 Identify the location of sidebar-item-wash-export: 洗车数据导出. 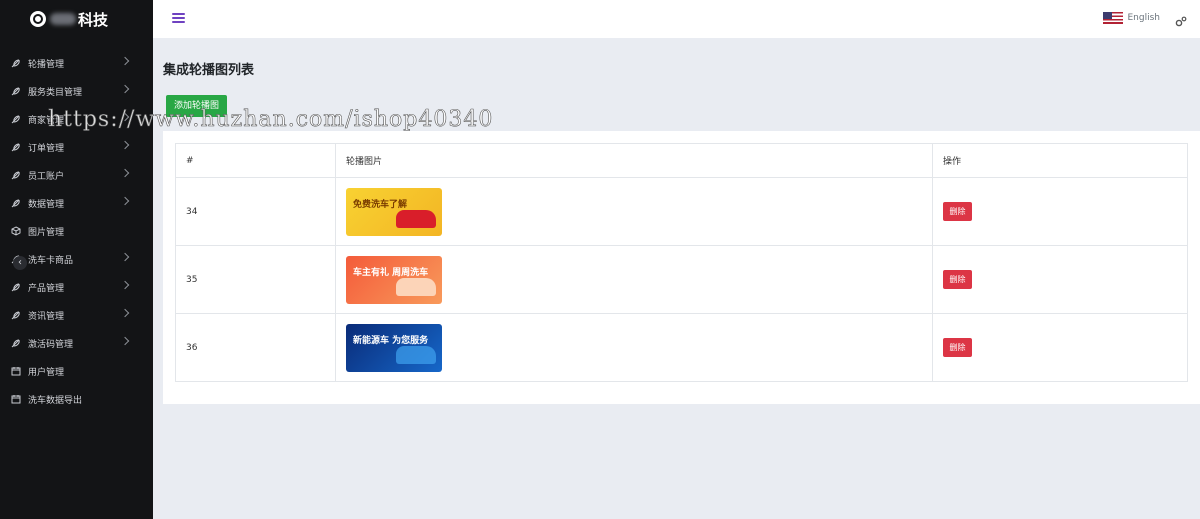
(76, 399).